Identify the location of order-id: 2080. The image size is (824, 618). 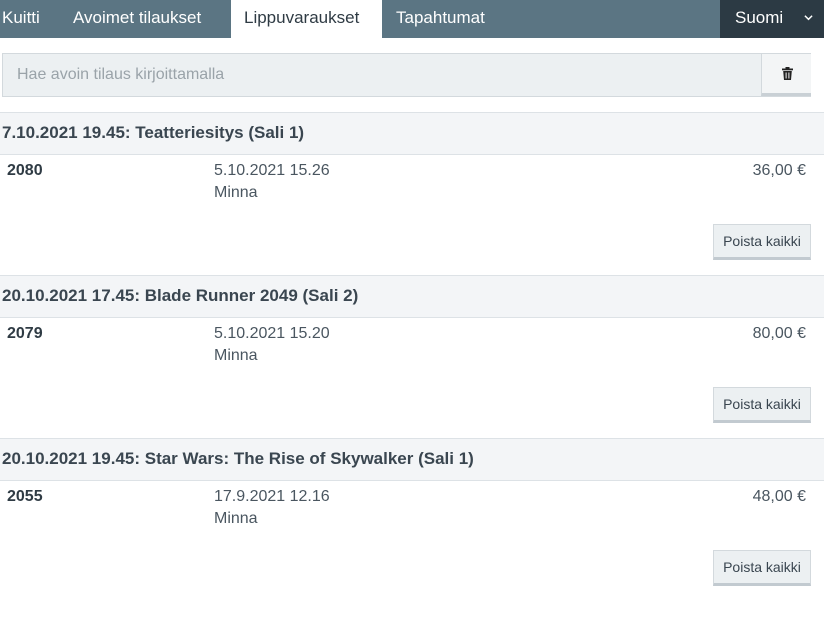
(25, 170).